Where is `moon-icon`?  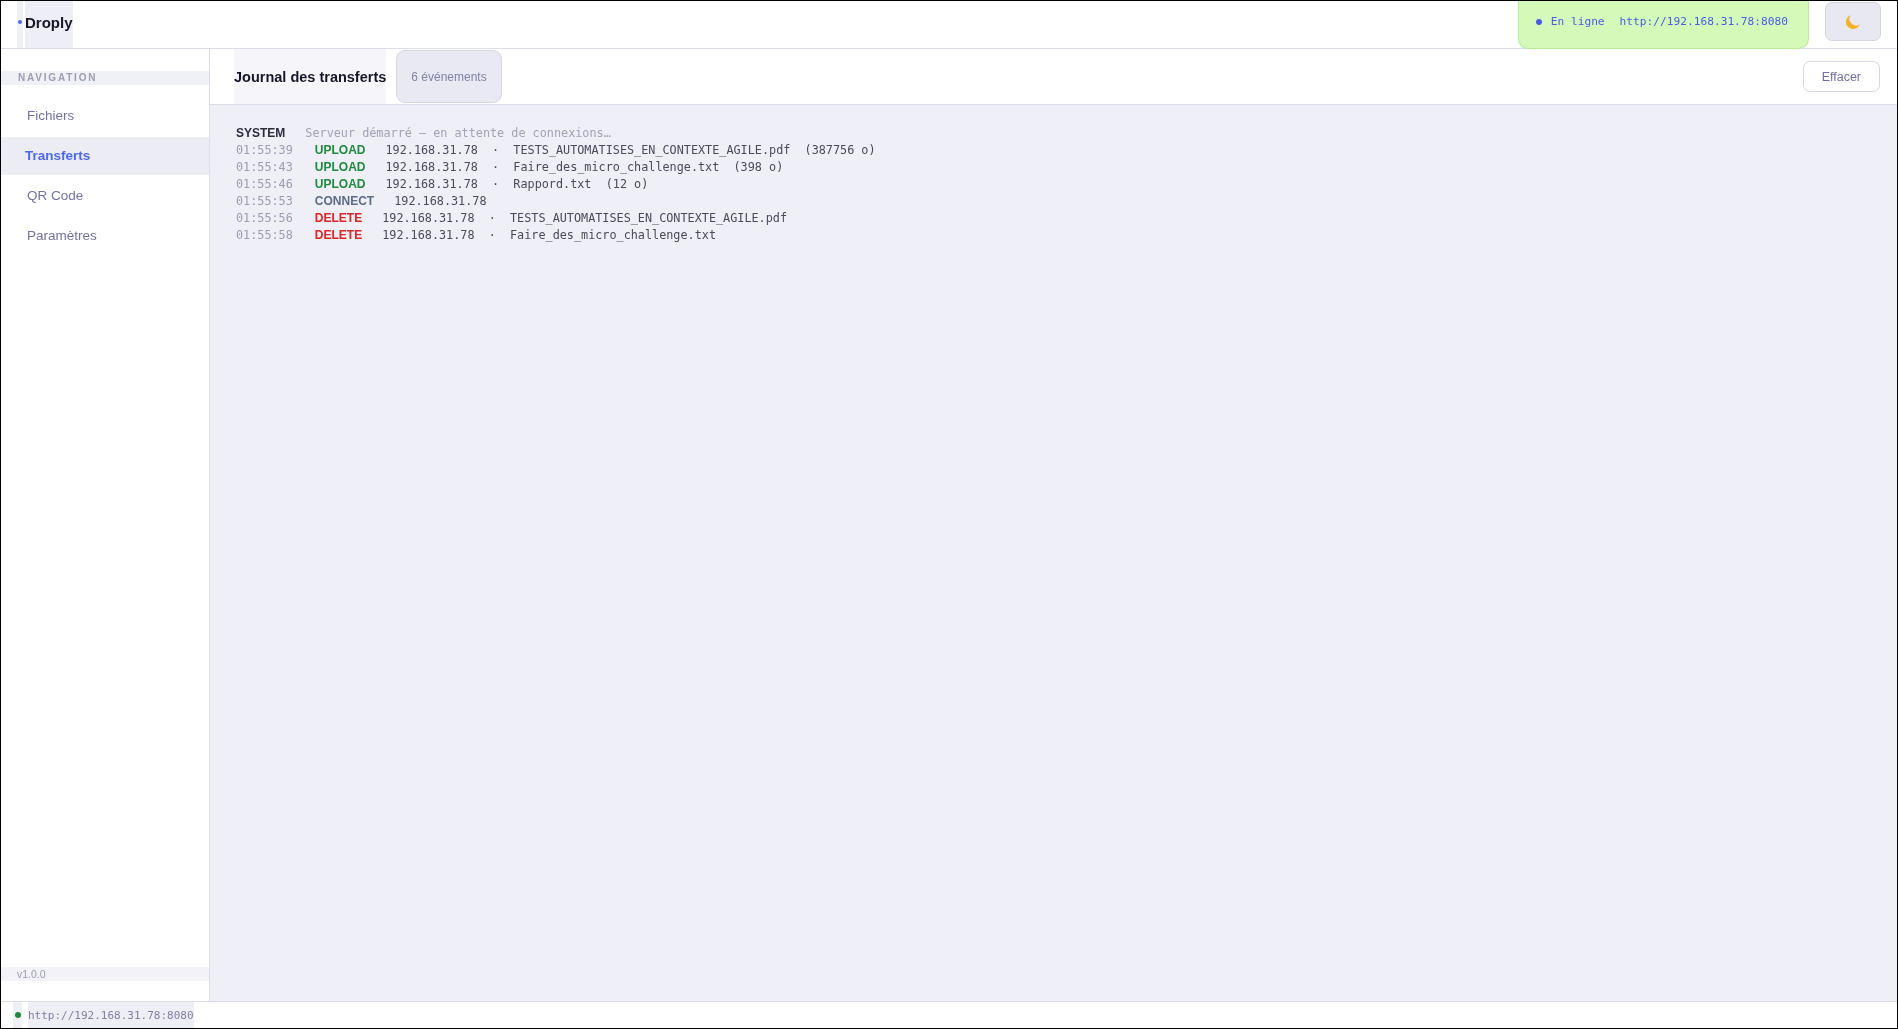 moon-icon is located at coordinates (1853, 21).